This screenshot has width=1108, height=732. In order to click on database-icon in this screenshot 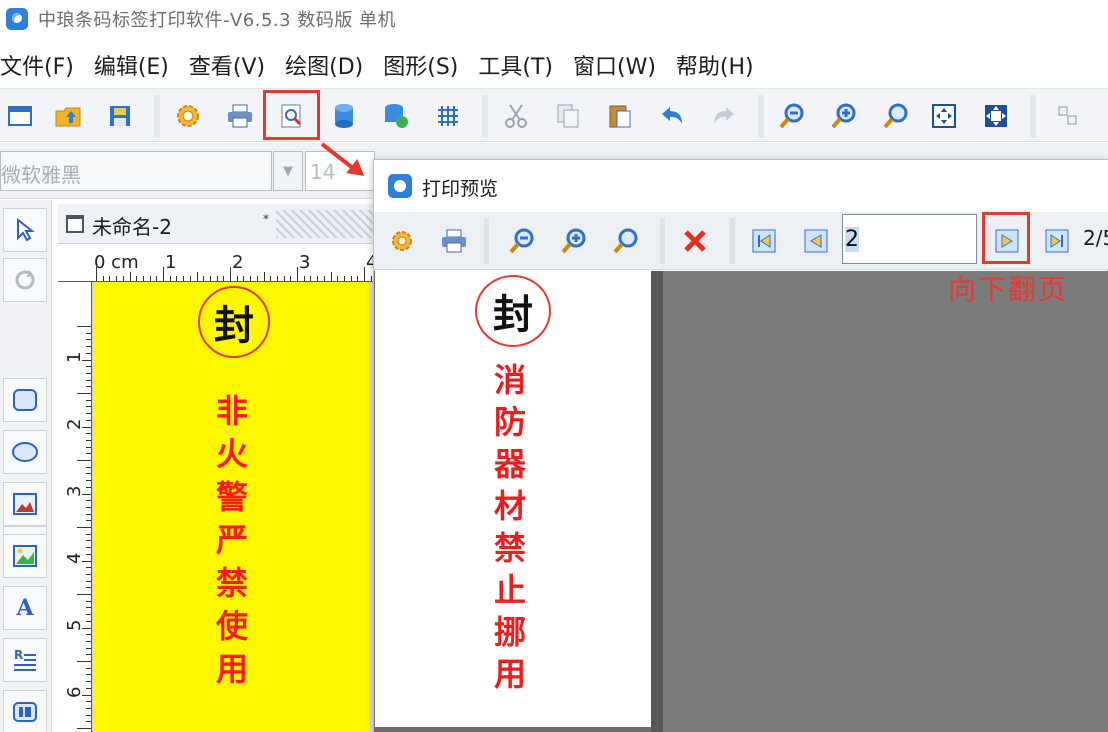, I will do `click(344, 116)`.